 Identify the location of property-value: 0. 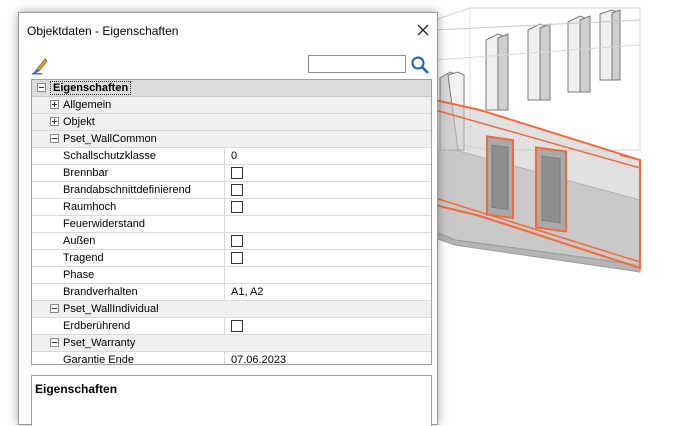
(234, 156).